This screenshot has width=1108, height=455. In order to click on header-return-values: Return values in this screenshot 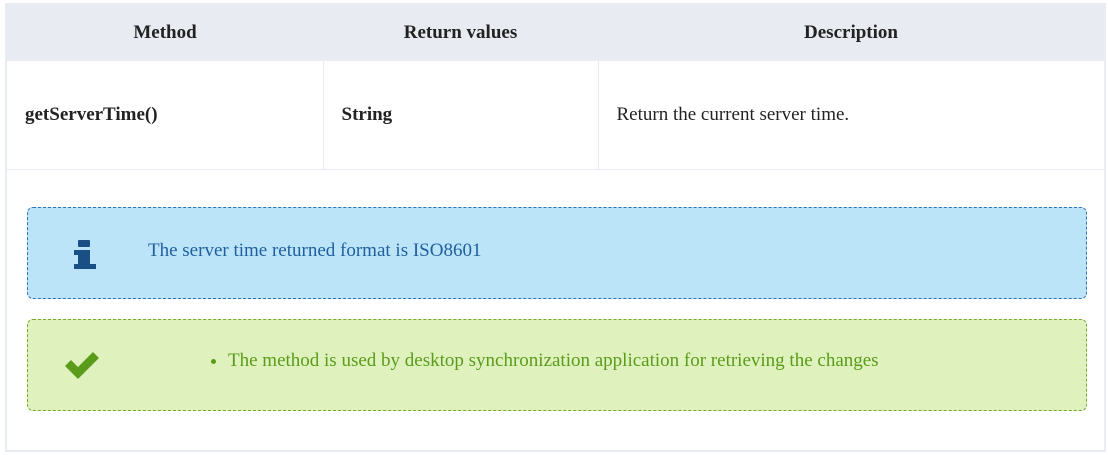, I will do `click(460, 33)`.